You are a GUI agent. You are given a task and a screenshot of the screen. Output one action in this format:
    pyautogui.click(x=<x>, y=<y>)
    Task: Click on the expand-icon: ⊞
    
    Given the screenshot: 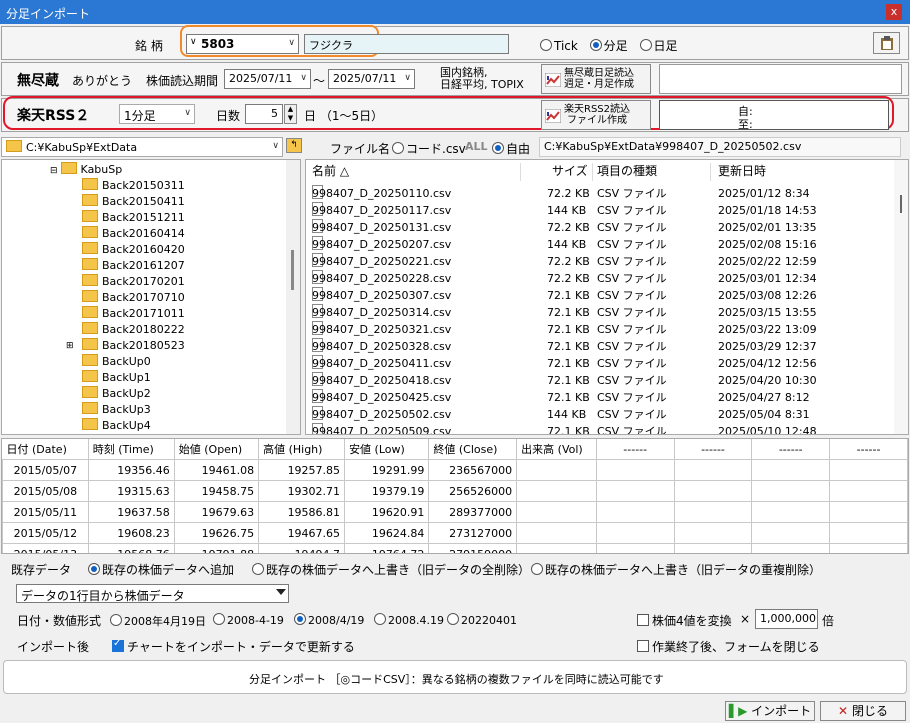 What is the action you would take?
    pyautogui.click(x=70, y=346)
    